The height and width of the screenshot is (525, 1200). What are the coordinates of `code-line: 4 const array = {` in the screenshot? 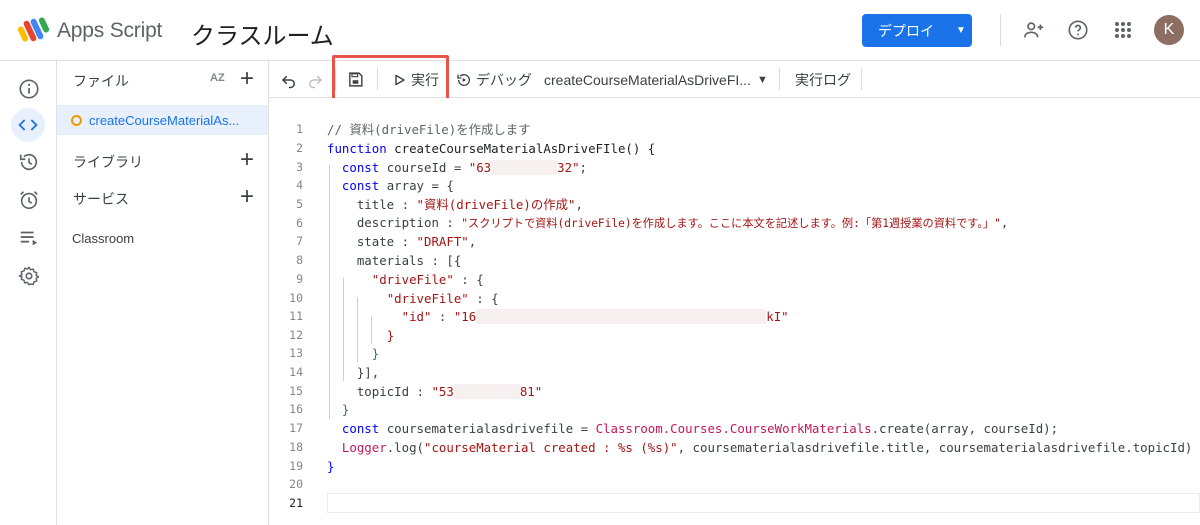 It's located at (375, 185).